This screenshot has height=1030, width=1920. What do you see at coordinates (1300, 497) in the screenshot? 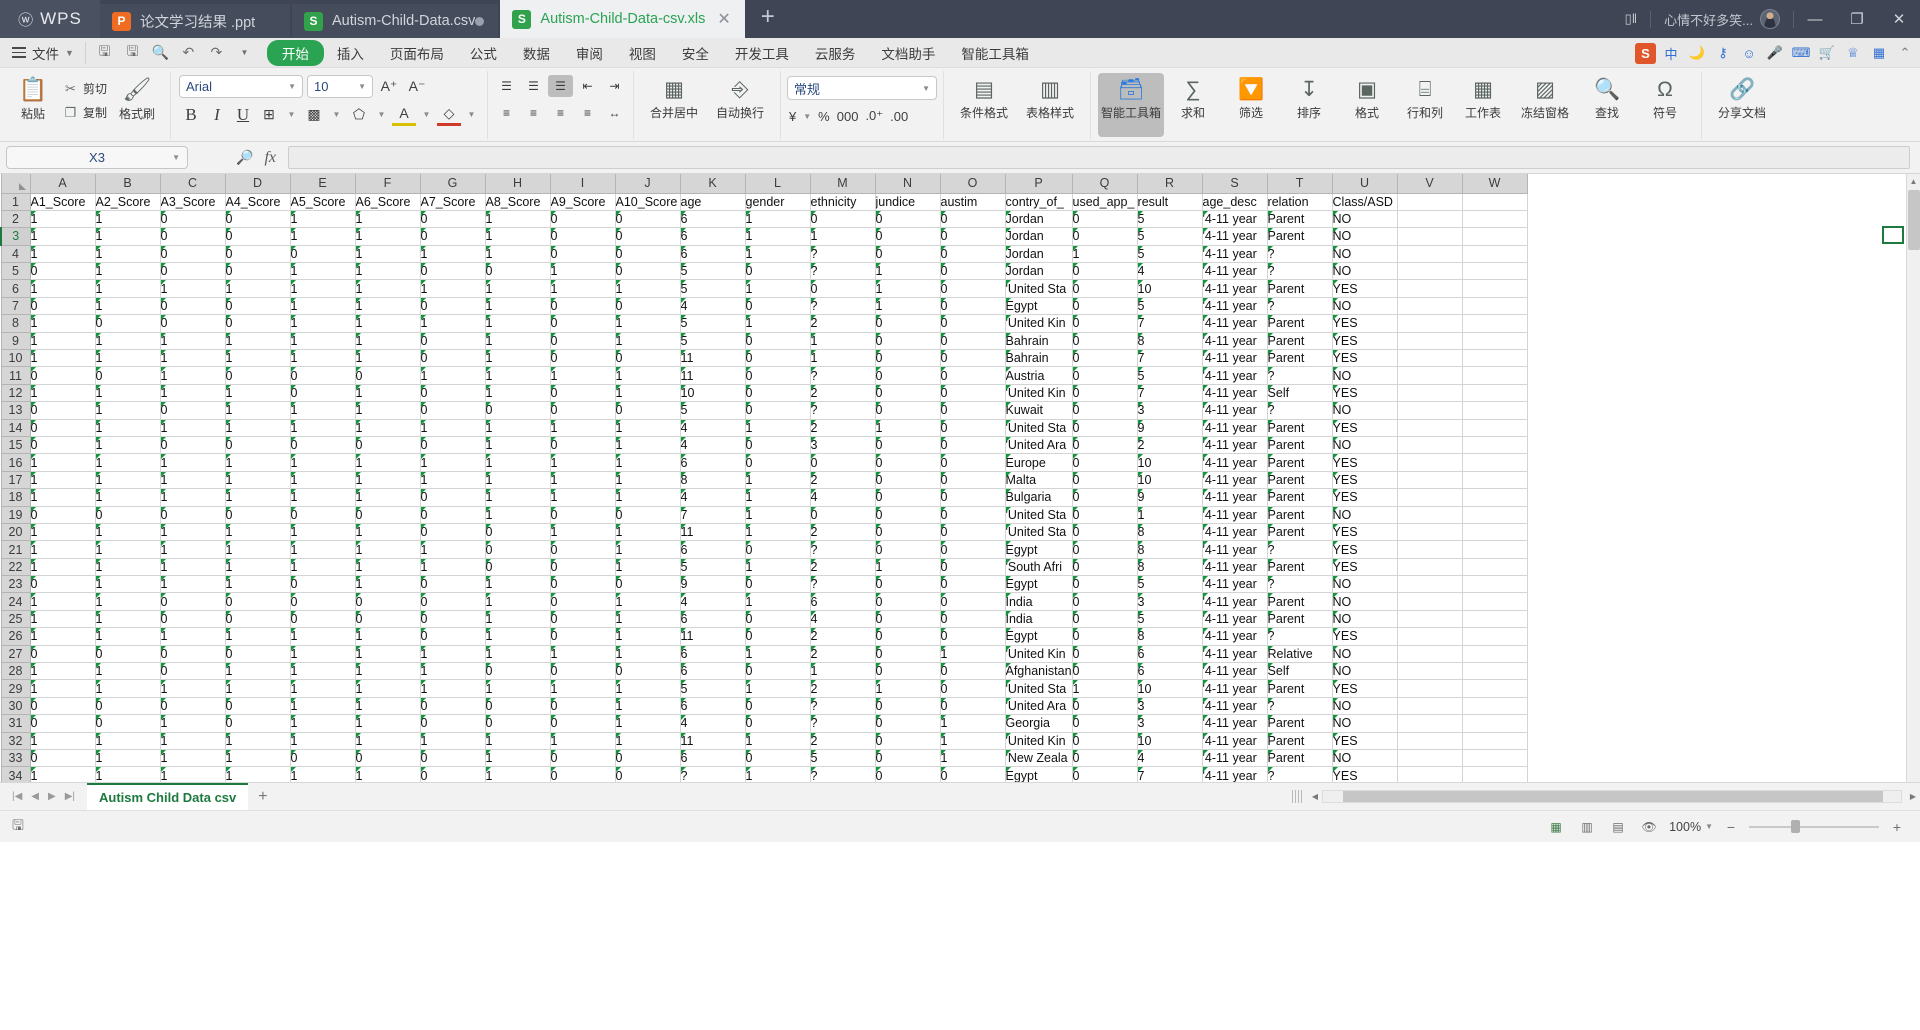
I see `cell-T18: Parent` at bounding box center [1300, 497].